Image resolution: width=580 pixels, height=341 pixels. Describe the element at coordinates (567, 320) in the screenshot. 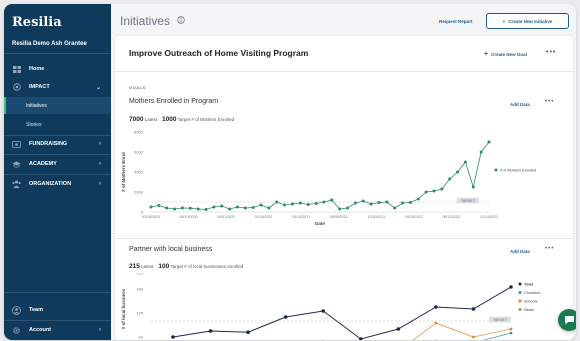

I see `chat-button` at that location.